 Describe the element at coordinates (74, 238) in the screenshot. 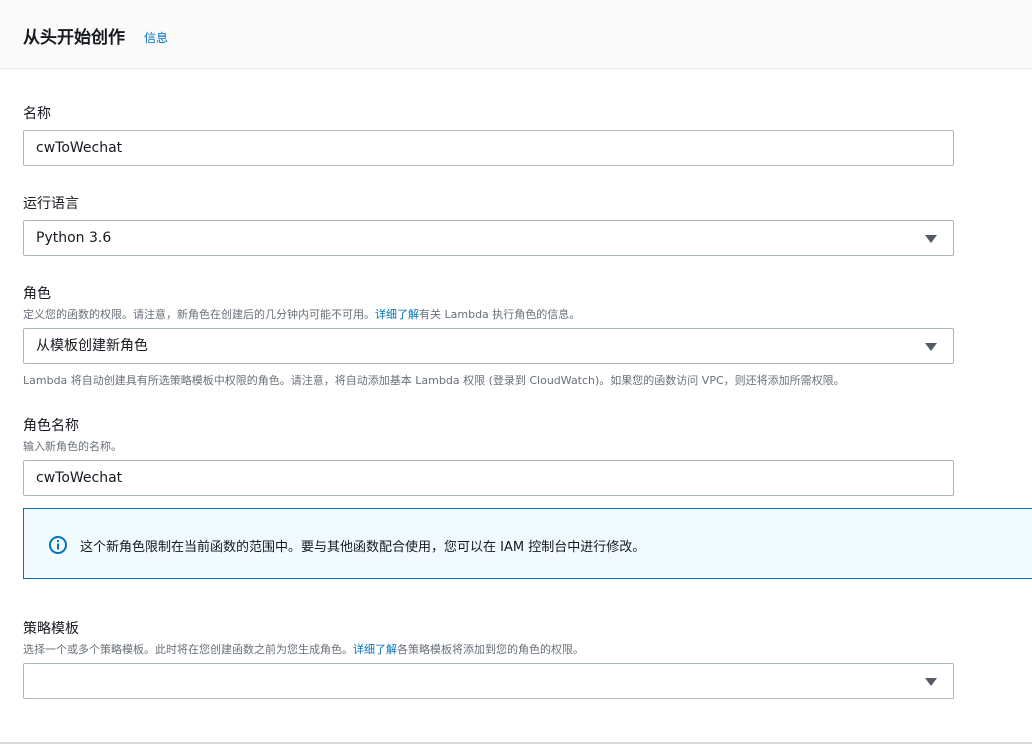

I see `runtime-selected-value: Python 3.6` at that location.